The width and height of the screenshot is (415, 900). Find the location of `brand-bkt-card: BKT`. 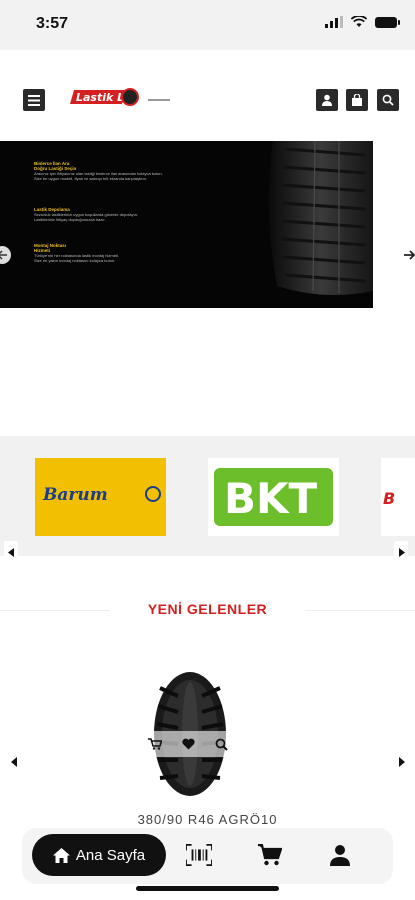

brand-bkt-card: BKT is located at coordinates (273, 497).